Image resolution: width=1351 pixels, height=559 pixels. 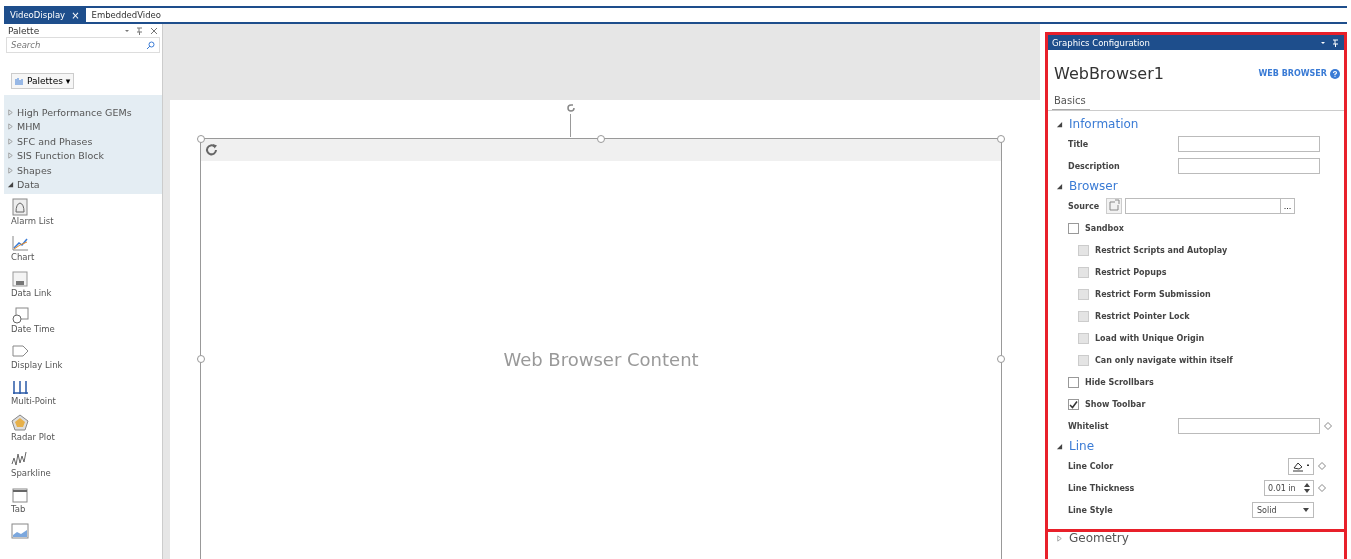 What do you see at coordinates (45, 15) in the screenshot?
I see `document-tab: VideoDisplay ×` at bounding box center [45, 15].